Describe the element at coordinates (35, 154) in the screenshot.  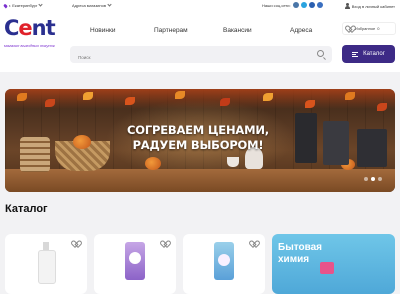
I see `plates-image` at that location.